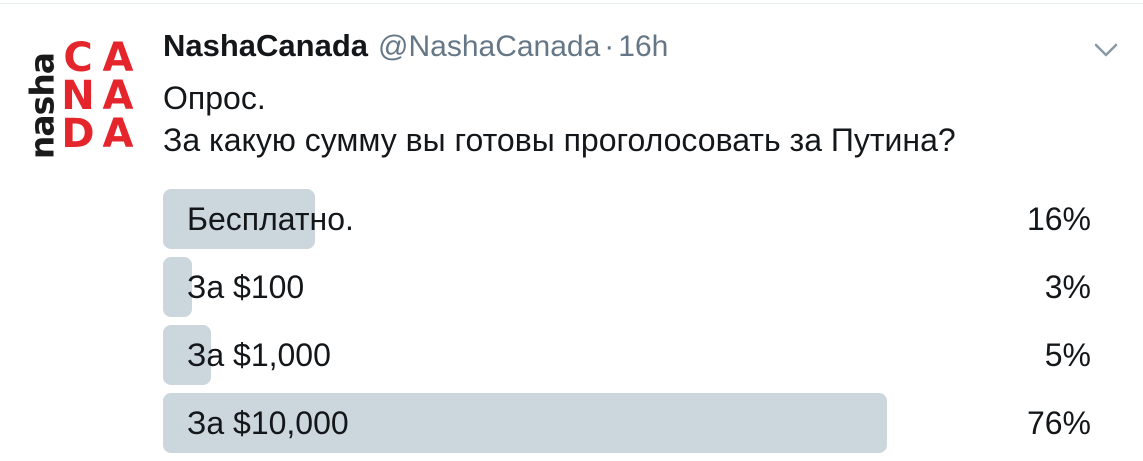 This screenshot has height=461, width=1143. Describe the element at coordinates (270, 219) in the screenshot. I see `poll-option-label: Бесплатно.` at that location.